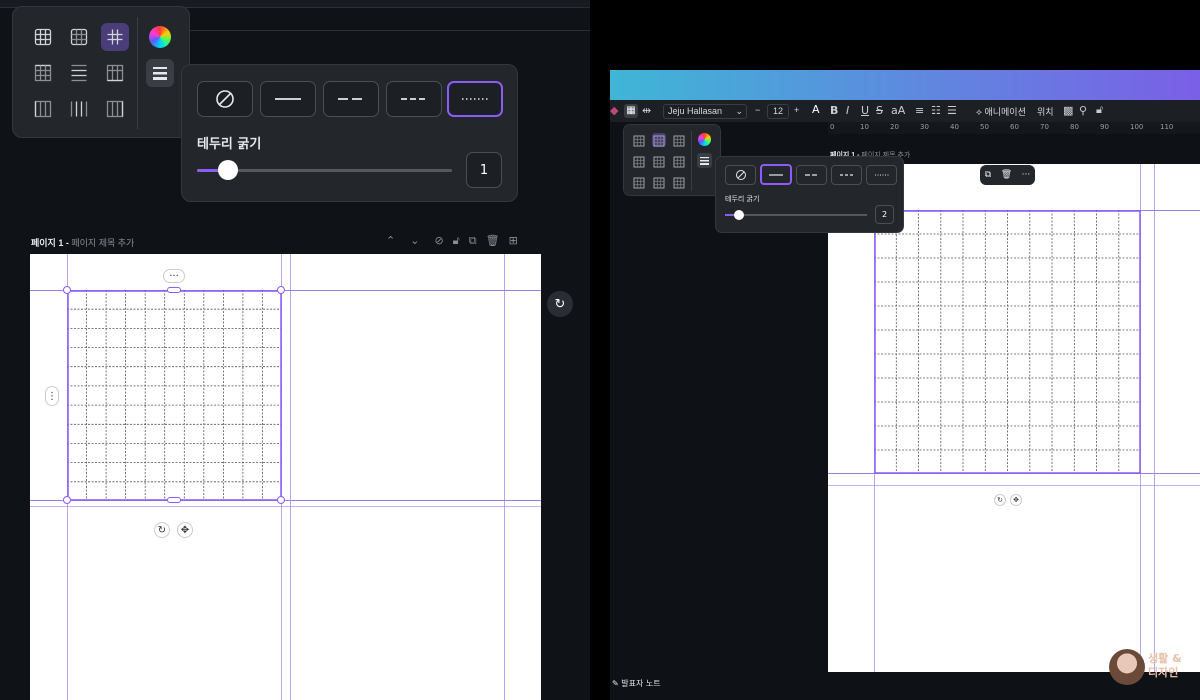  Describe the element at coordinates (1068, 110) in the screenshot. I see `transparency-icon: ▩` at that location.